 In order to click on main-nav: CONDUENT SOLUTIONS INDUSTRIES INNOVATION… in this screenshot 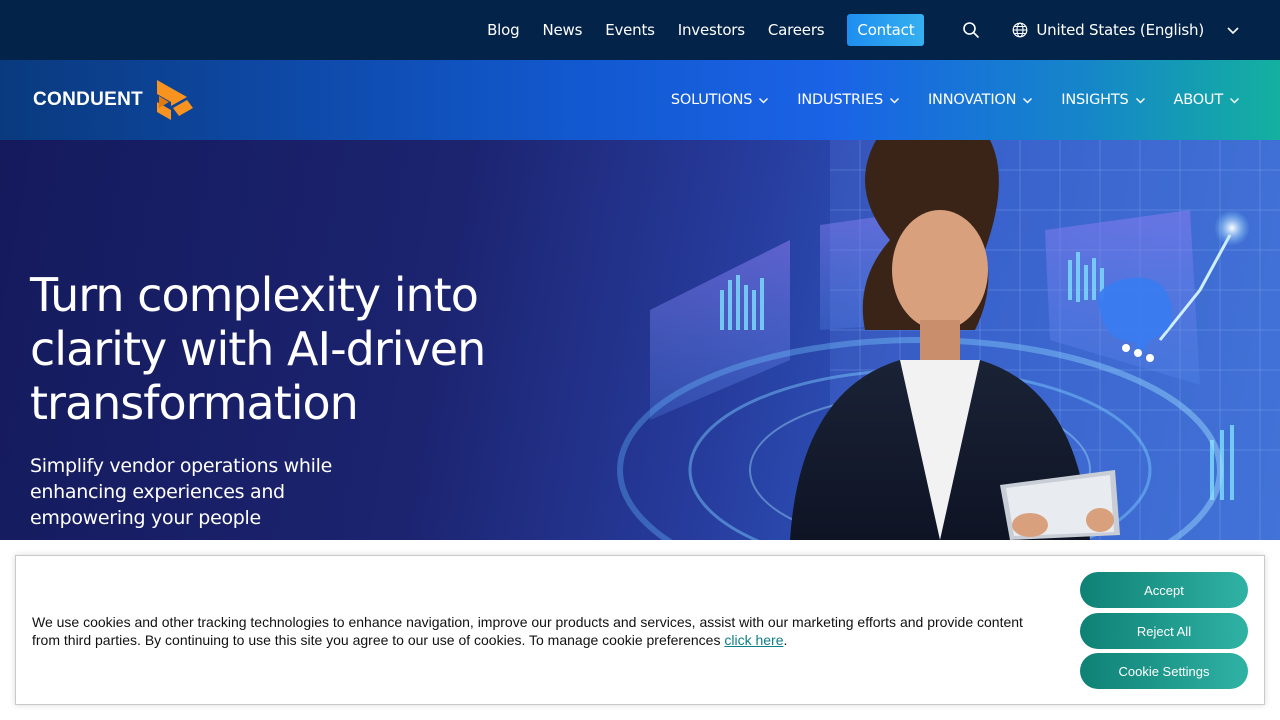, I will do `click(640, 100)`.